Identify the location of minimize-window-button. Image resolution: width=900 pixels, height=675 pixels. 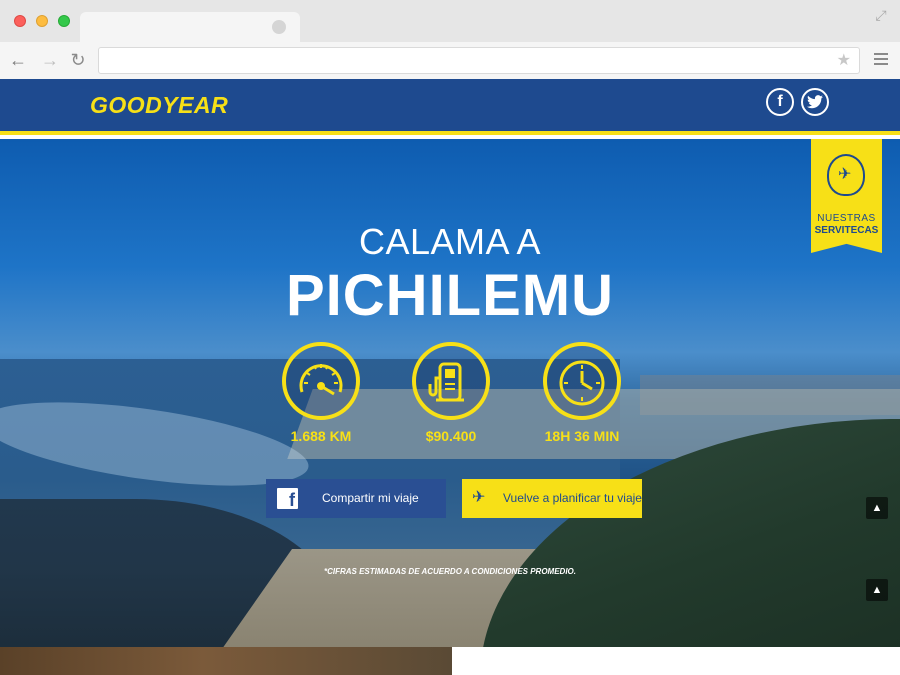
(42, 21).